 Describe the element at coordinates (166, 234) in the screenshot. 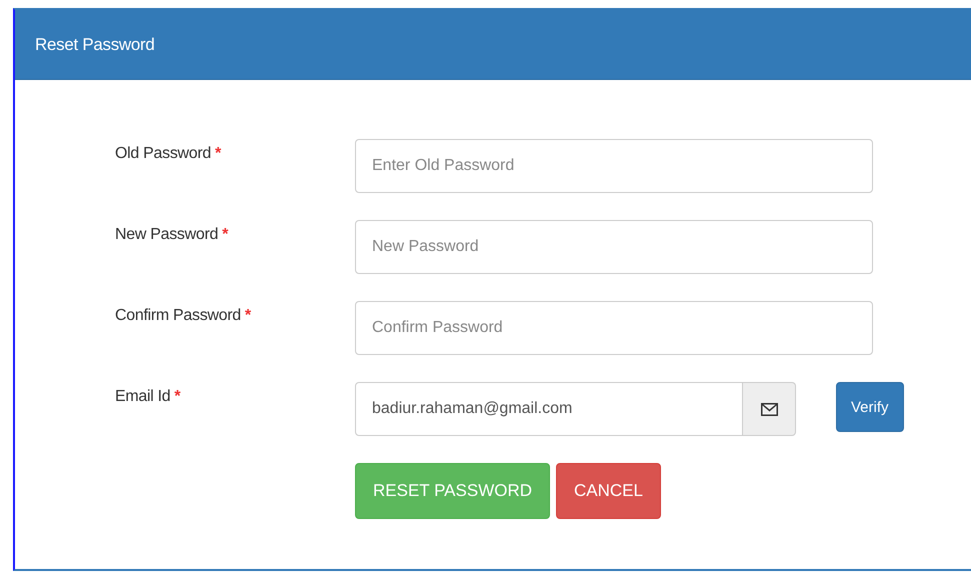

I see `field-label: New Password` at that location.